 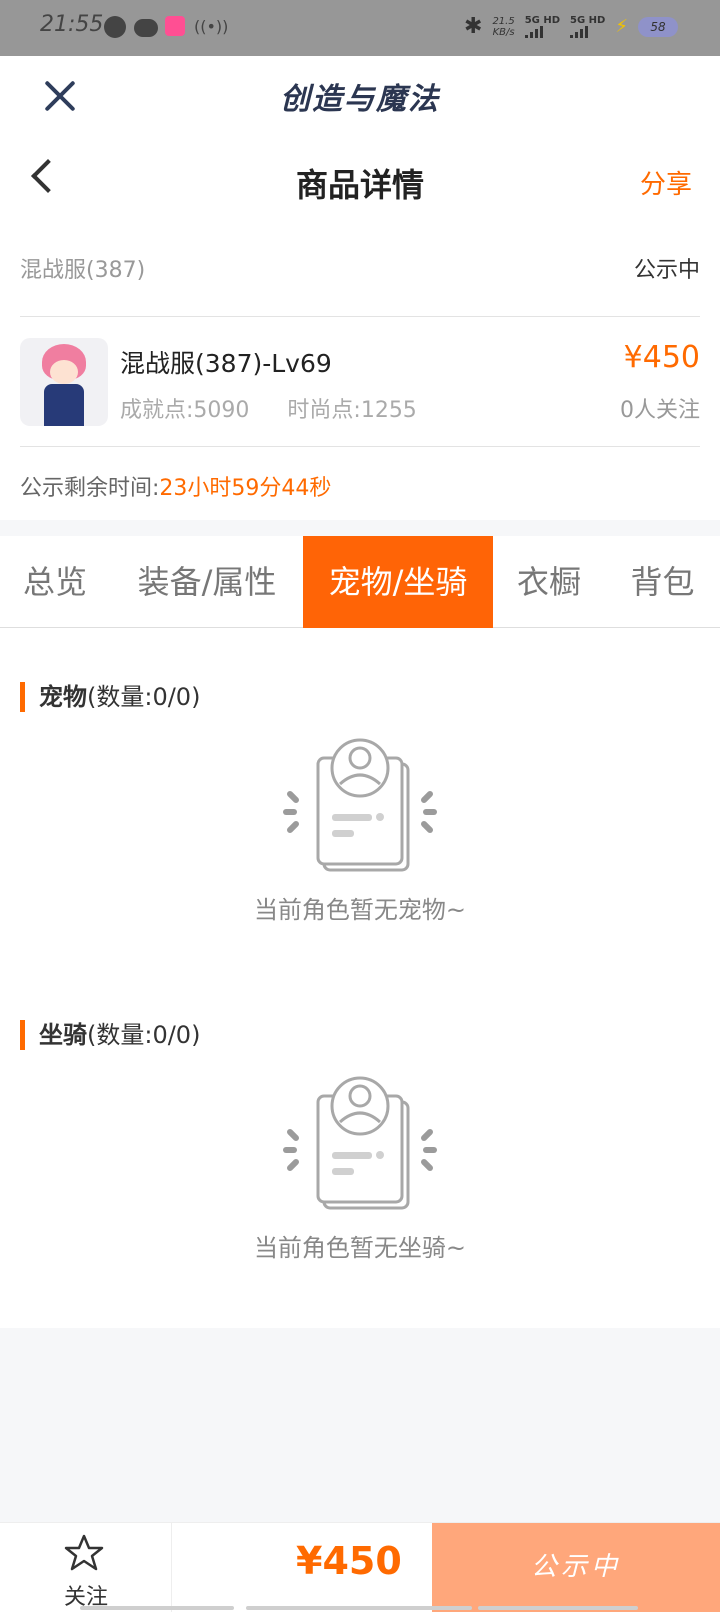 I want to click on app-header: 创造与魔法, so click(x=360, y=96).